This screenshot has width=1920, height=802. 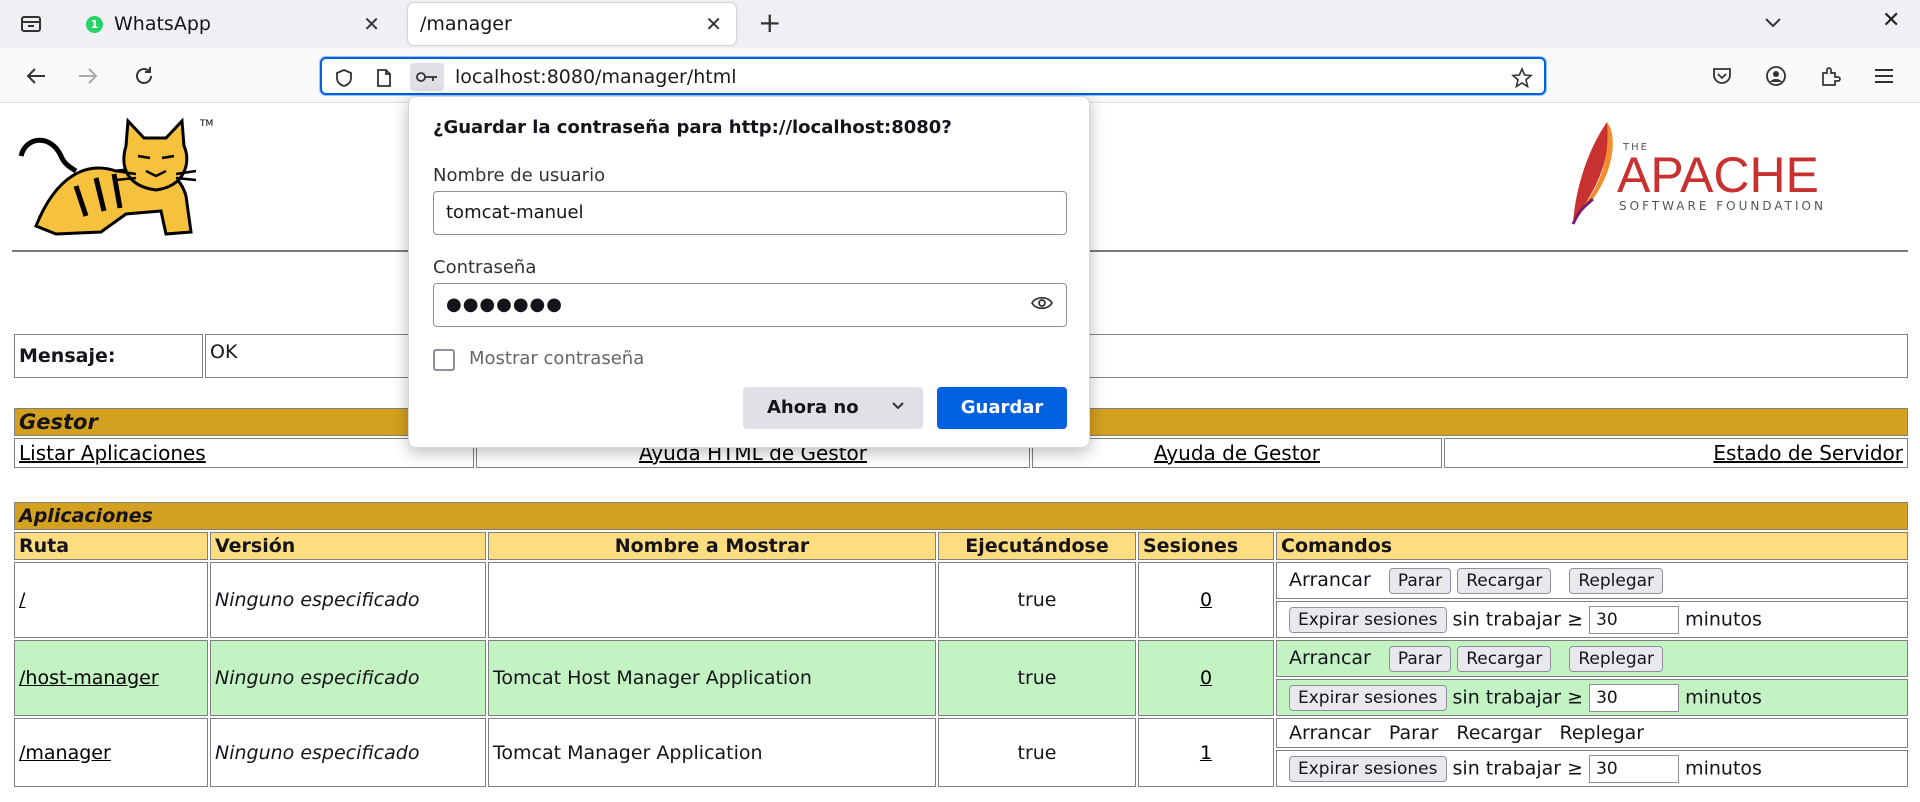 What do you see at coordinates (444, 360) in the screenshot?
I see `show-password-checkbox` at bounding box center [444, 360].